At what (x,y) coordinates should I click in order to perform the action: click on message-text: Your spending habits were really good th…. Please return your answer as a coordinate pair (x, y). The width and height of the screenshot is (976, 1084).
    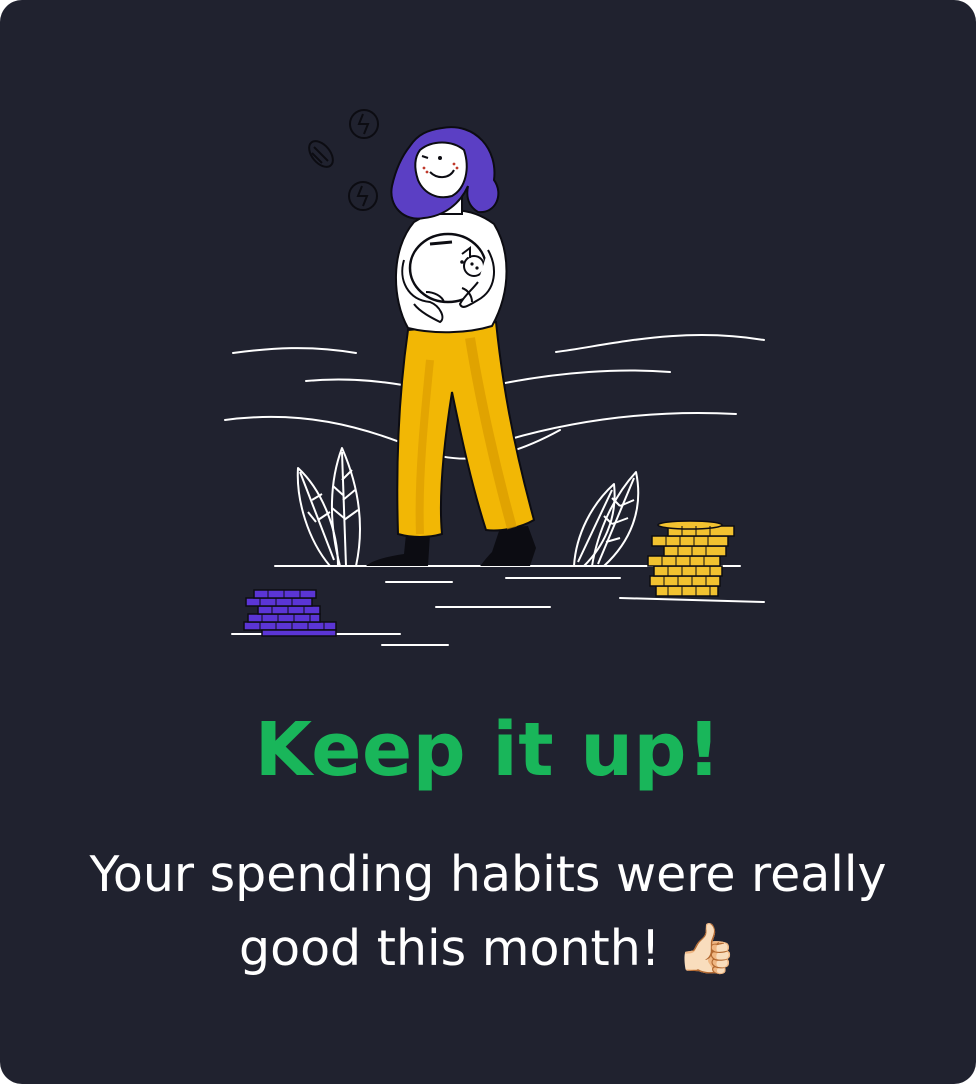
    Looking at the image, I should click on (488, 911).